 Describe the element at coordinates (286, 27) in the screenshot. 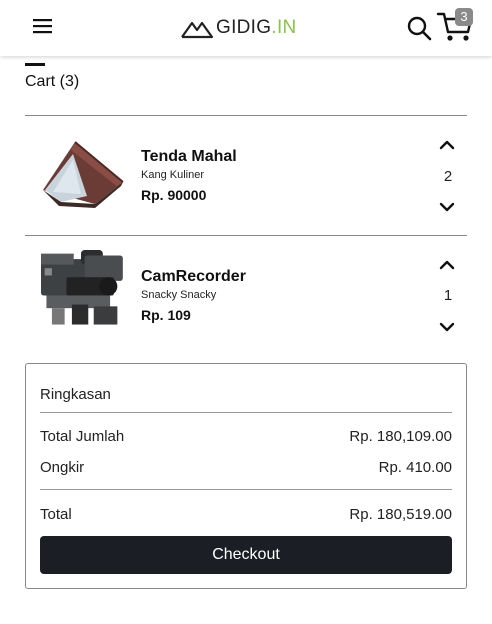

I see `logo-text-suffix: IN` at that location.